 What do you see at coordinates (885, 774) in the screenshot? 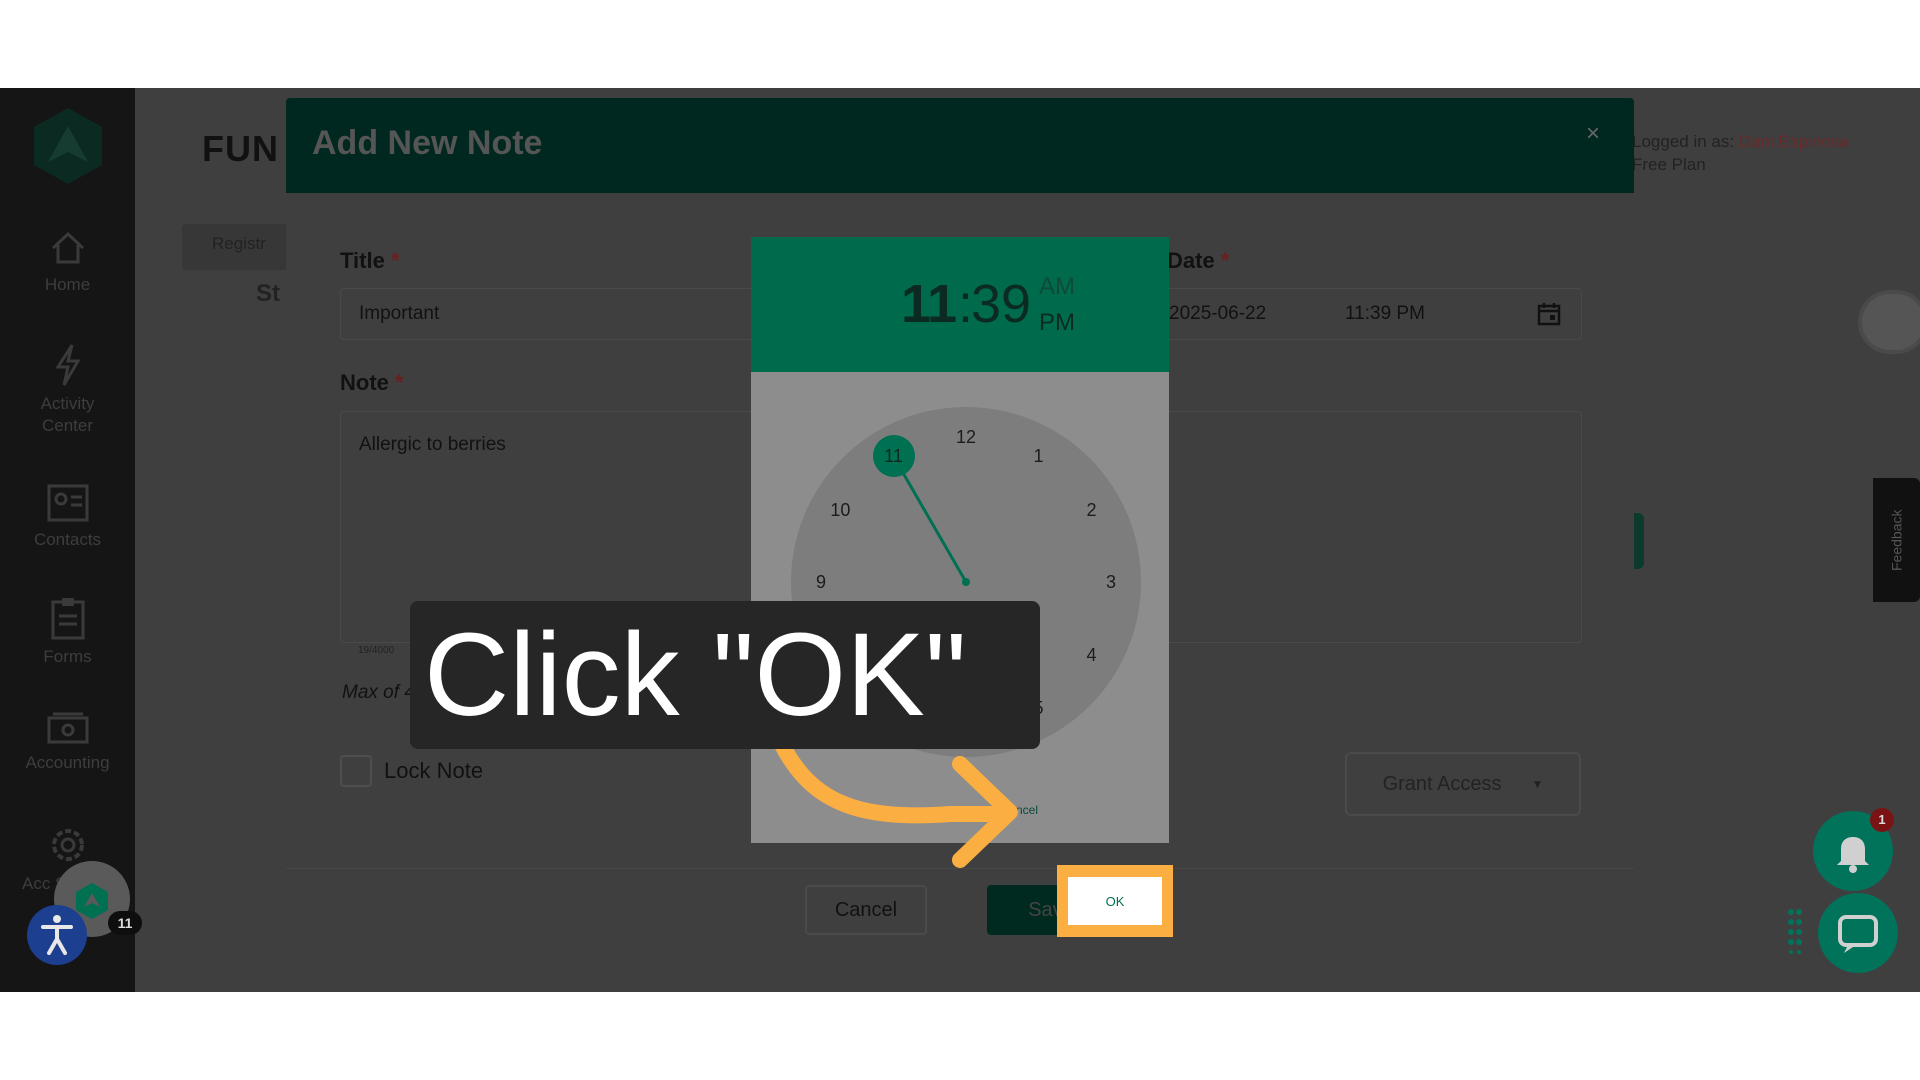
I see `annotation-arrow` at bounding box center [885, 774].